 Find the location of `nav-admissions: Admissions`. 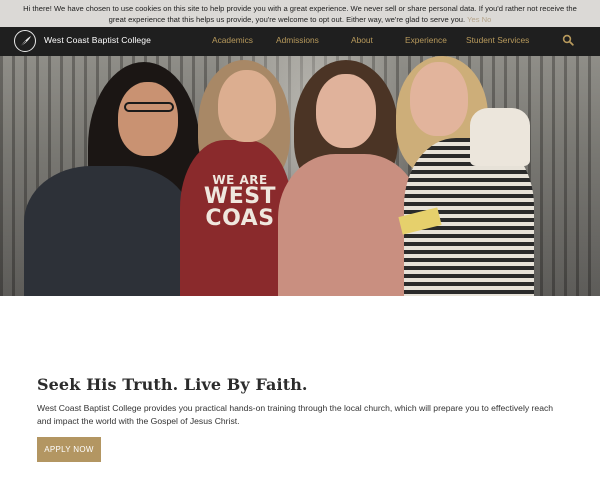

nav-admissions: Admissions is located at coordinates (297, 40).